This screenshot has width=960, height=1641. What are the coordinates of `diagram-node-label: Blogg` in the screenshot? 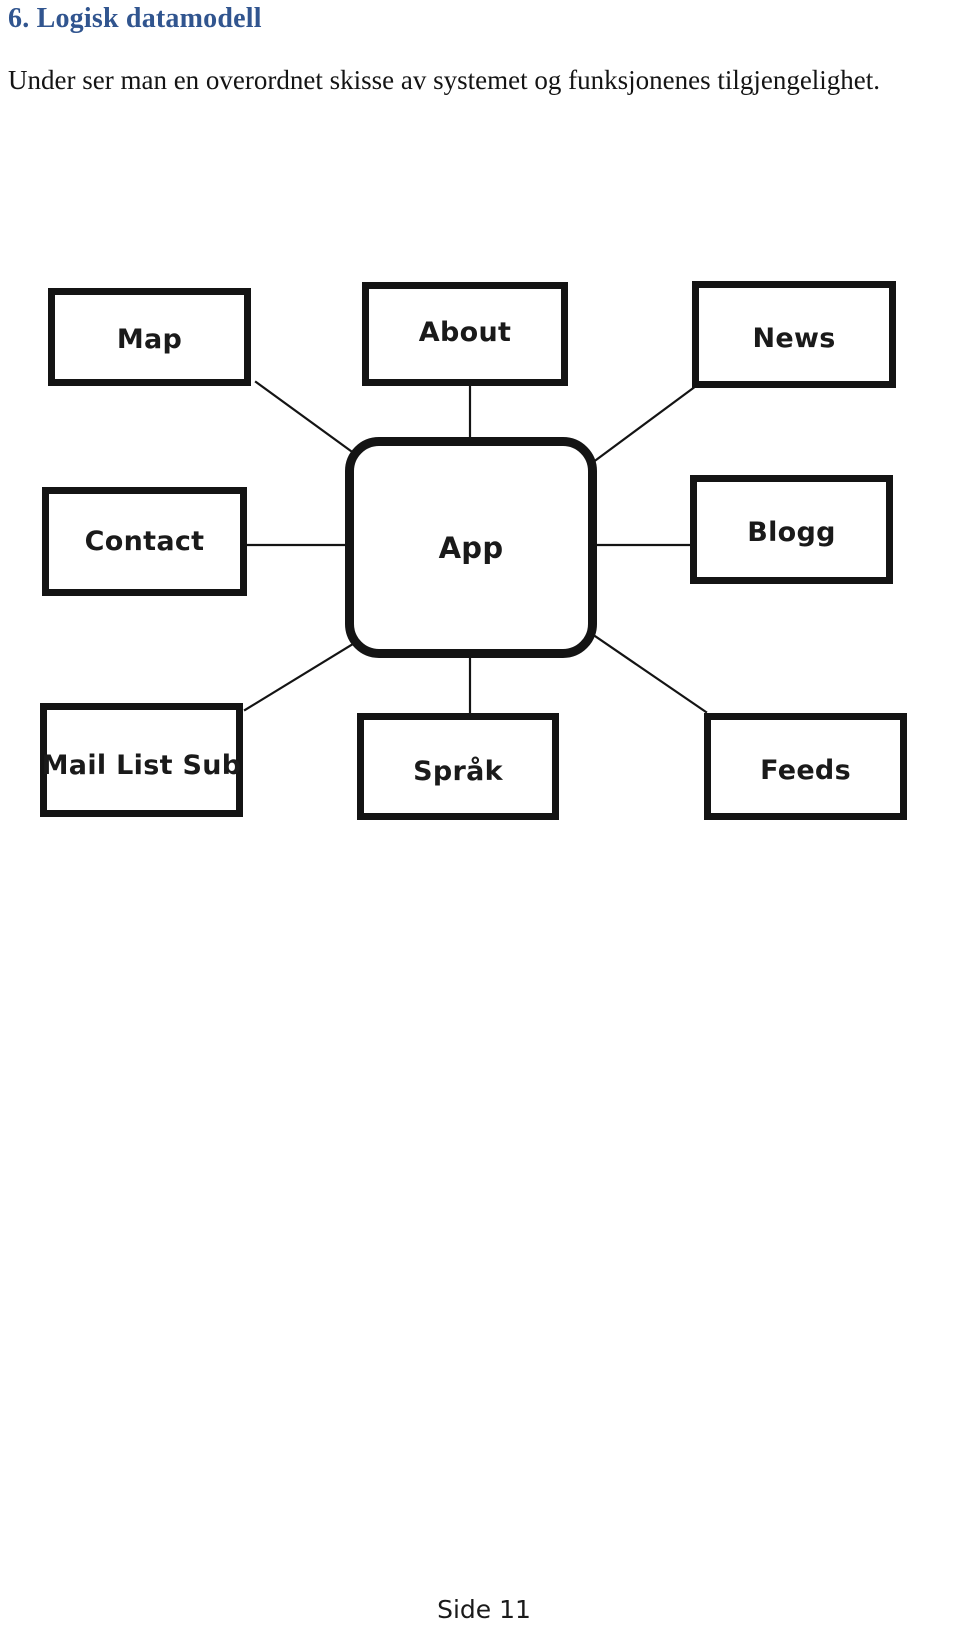 It's located at (791, 532).